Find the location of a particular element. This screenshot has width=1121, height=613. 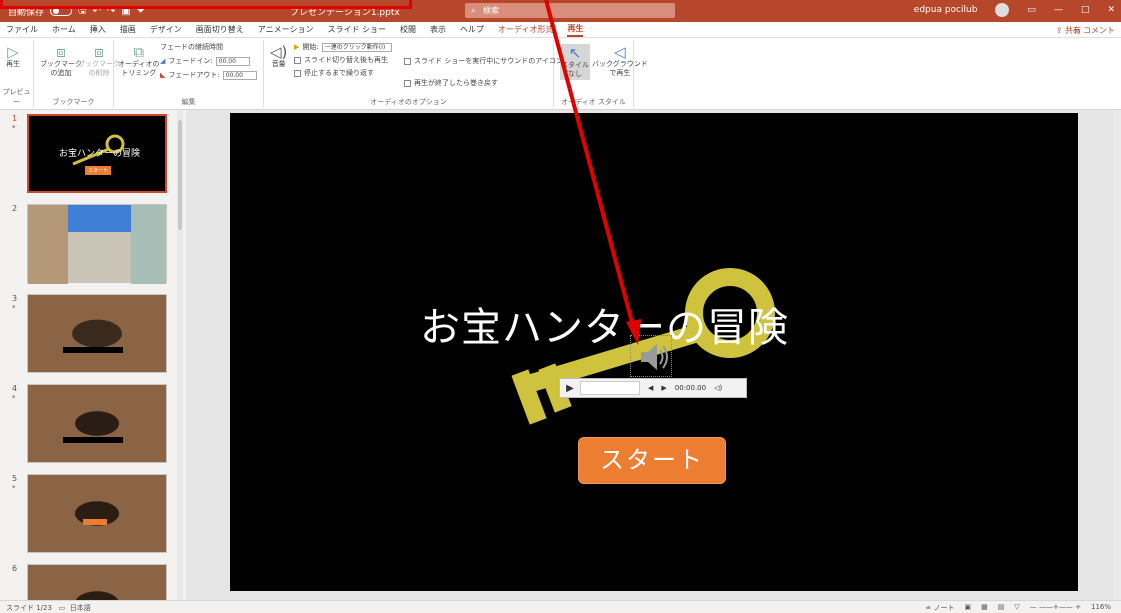

speaker-icon is located at coordinates (654, 357).